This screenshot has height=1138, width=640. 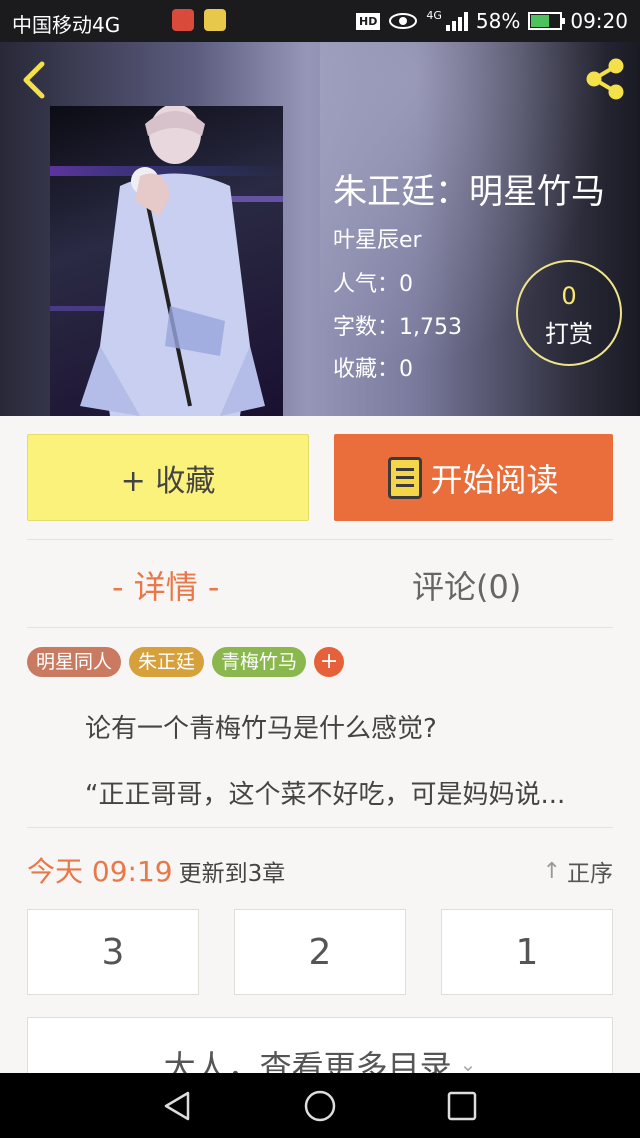 What do you see at coordinates (527, 952) in the screenshot?
I see `chapter-button: 1` at bounding box center [527, 952].